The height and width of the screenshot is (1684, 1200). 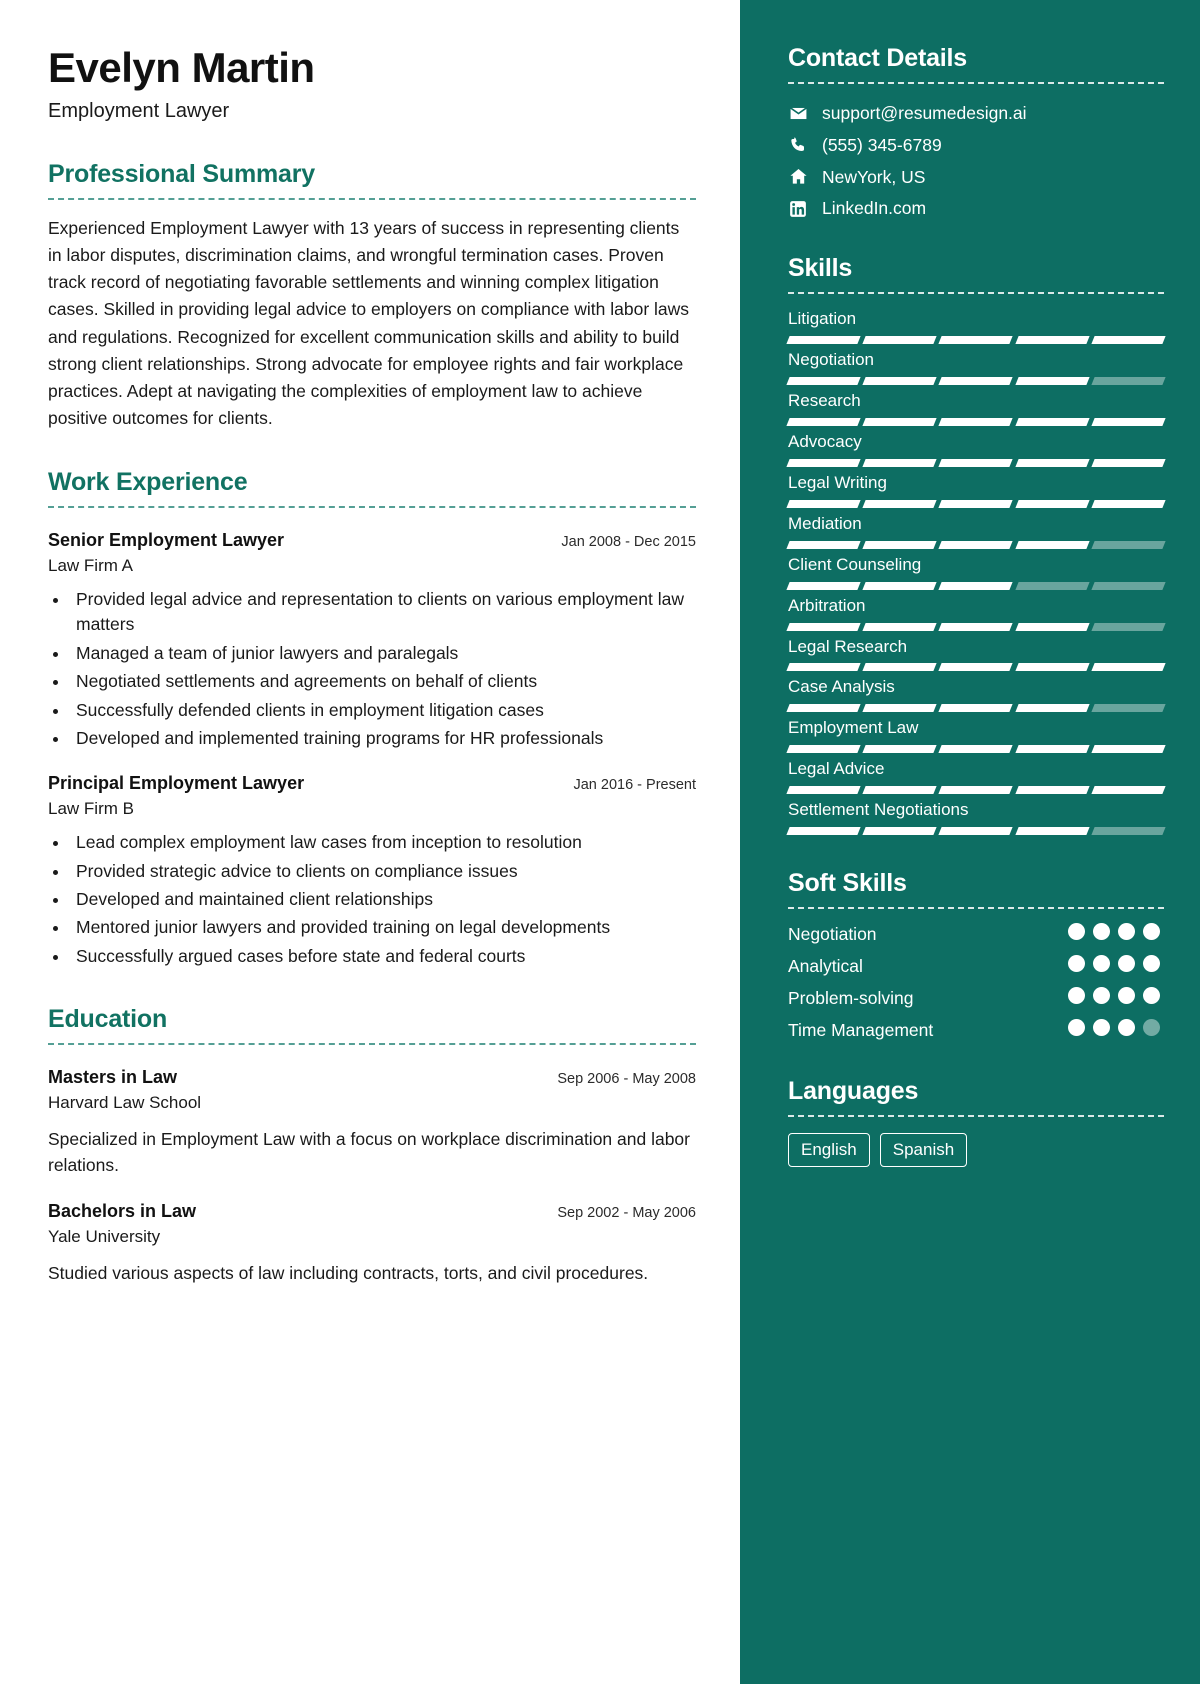 I want to click on language-tag: Spanish, so click(x=923, y=1149).